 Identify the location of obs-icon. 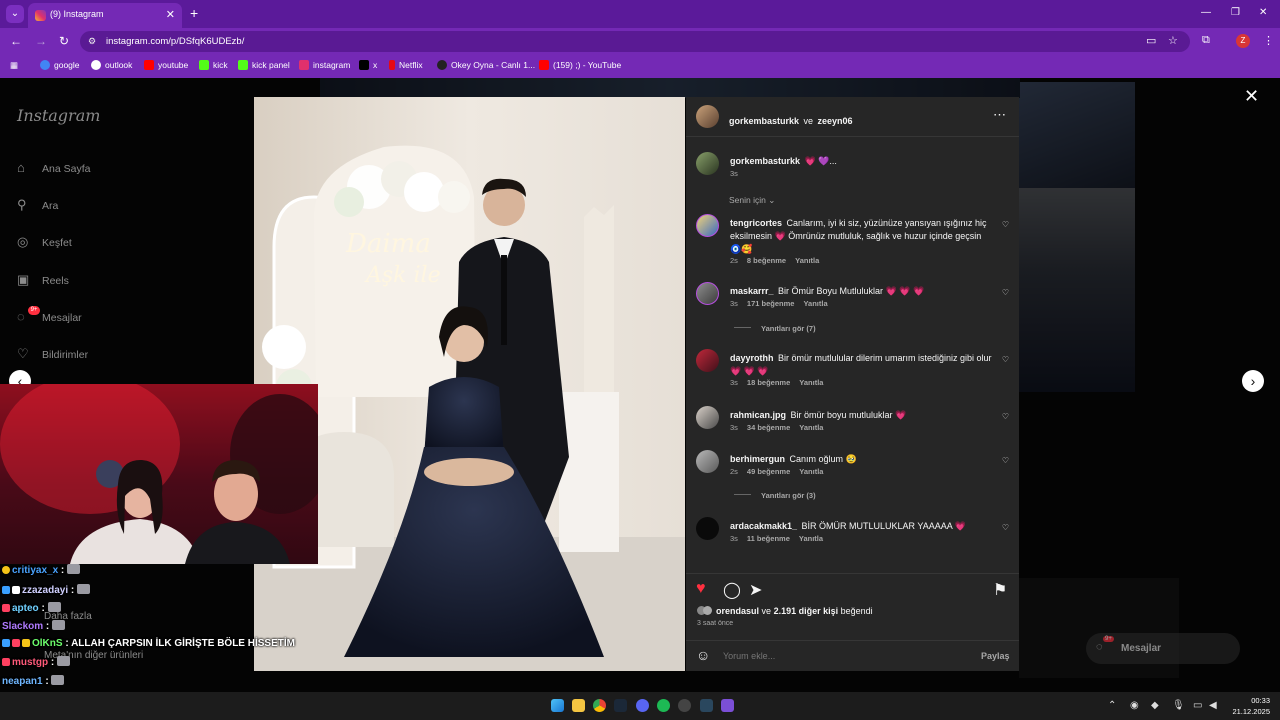
(684, 705).